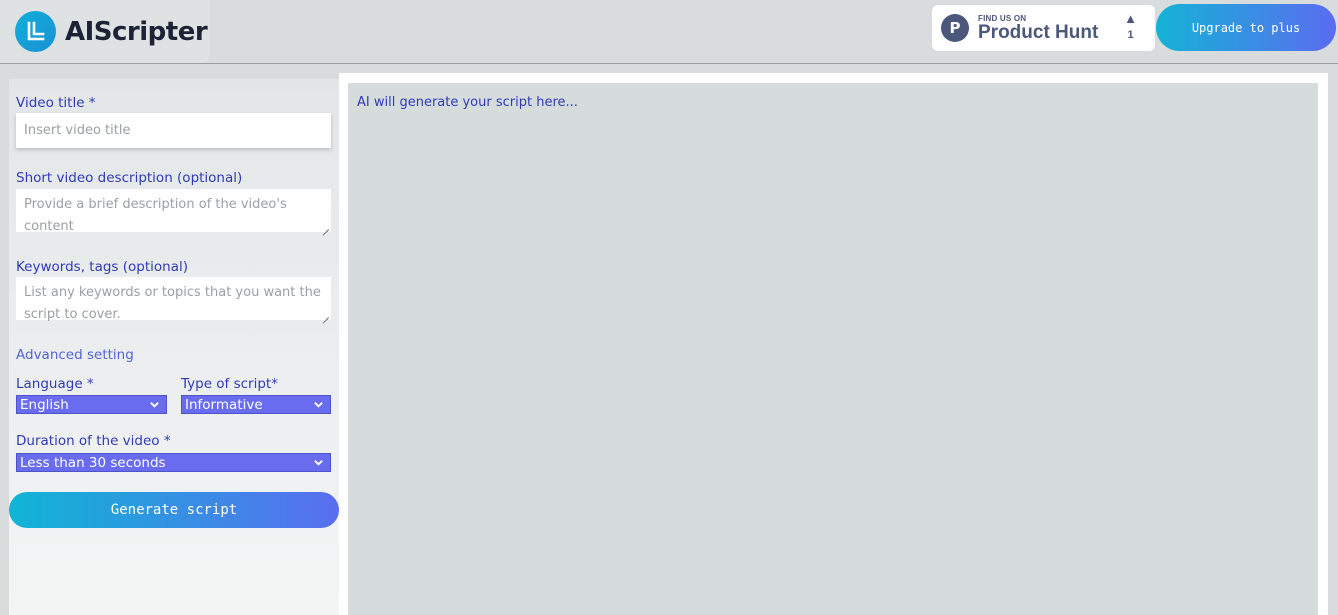 The width and height of the screenshot is (1338, 615). I want to click on script-type-value: Informative, so click(224, 404).